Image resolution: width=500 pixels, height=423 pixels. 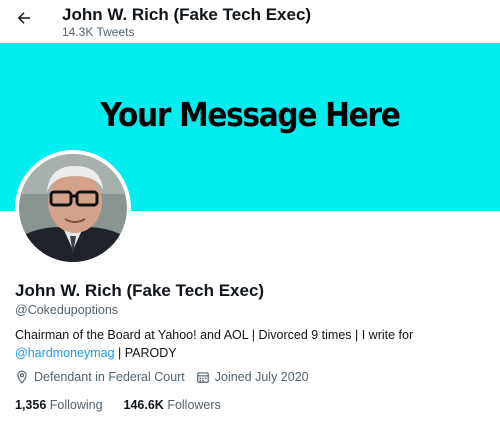 I want to click on tweet-count: 14.3K Tweets, so click(x=98, y=32).